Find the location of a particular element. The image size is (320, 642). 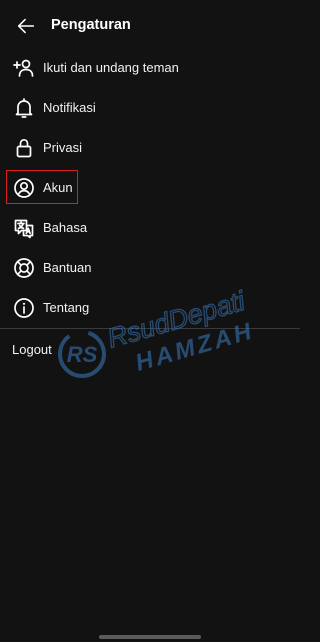

info-icon is located at coordinates (24, 308).